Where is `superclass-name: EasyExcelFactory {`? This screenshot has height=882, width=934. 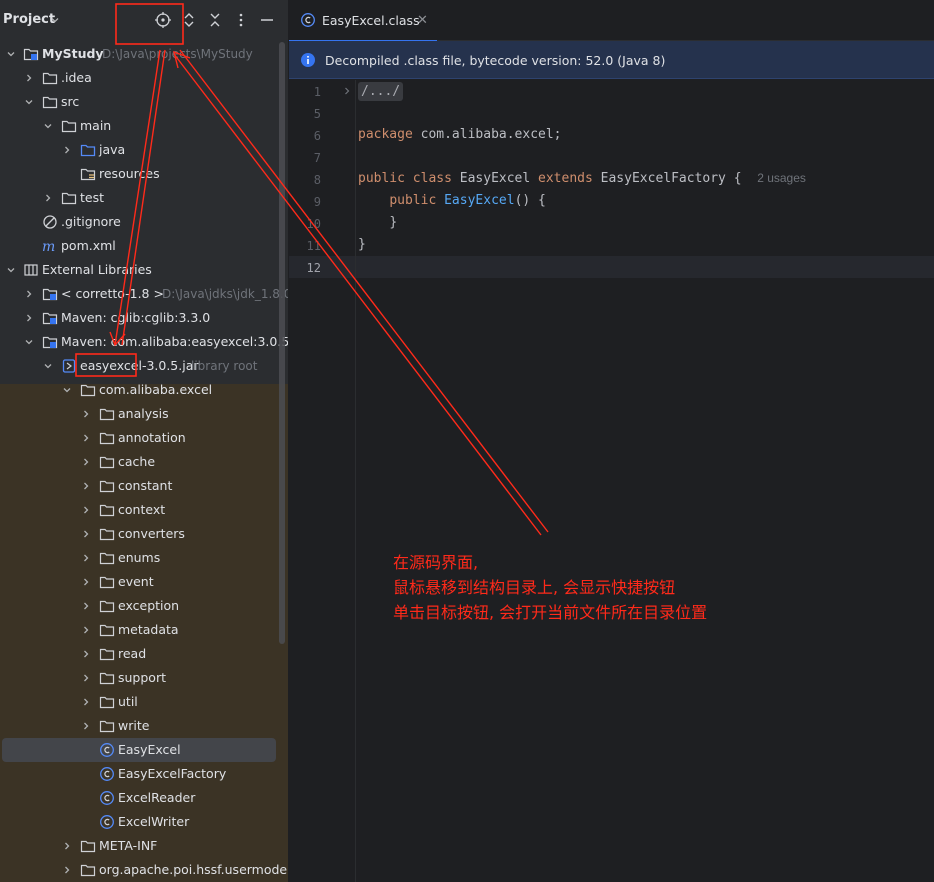 superclass-name: EasyExcelFactory { is located at coordinates (667, 178).